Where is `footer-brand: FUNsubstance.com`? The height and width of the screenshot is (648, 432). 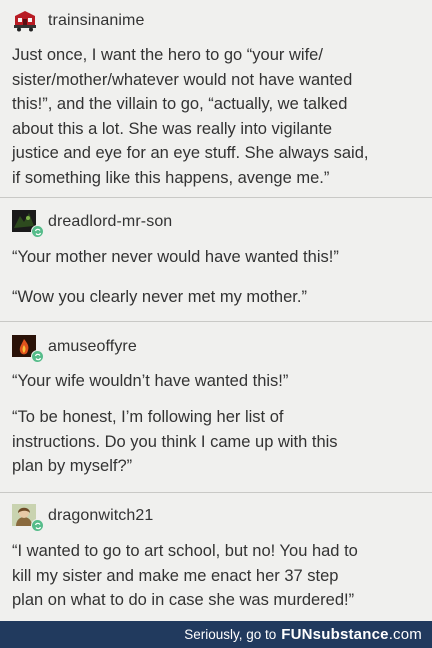 footer-brand: FUNsubstance.com is located at coordinates (351, 634).